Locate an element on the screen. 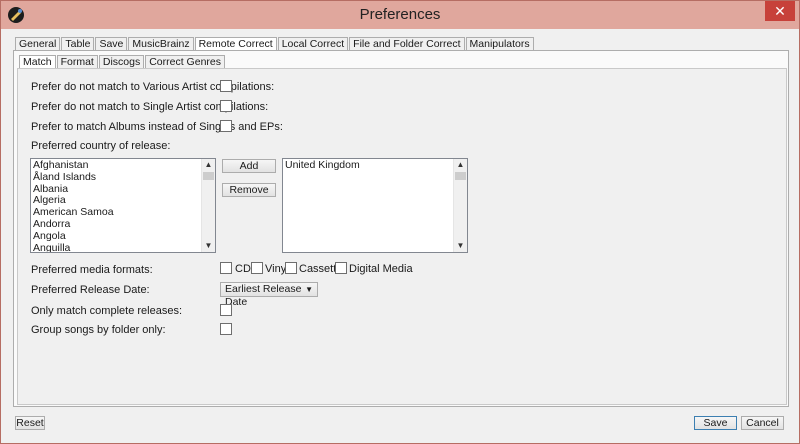  cassette-checkbox is located at coordinates (291, 268).